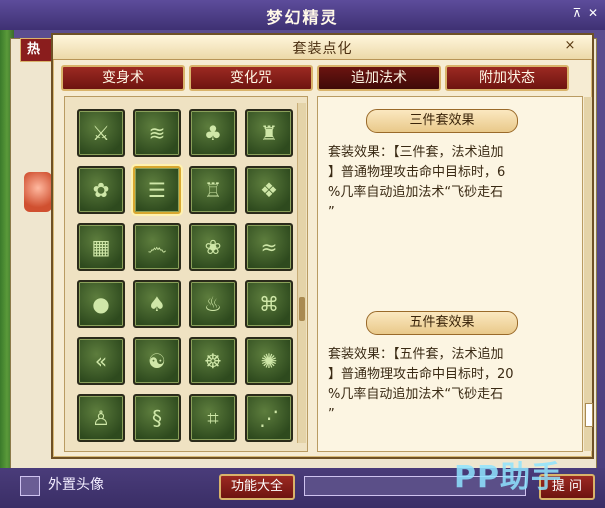 The width and height of the screenshot is (605, 508). Describe the element at coordinates (157, 361) in the screenshot. I see `yin-yang-icon: ☯` at that location.